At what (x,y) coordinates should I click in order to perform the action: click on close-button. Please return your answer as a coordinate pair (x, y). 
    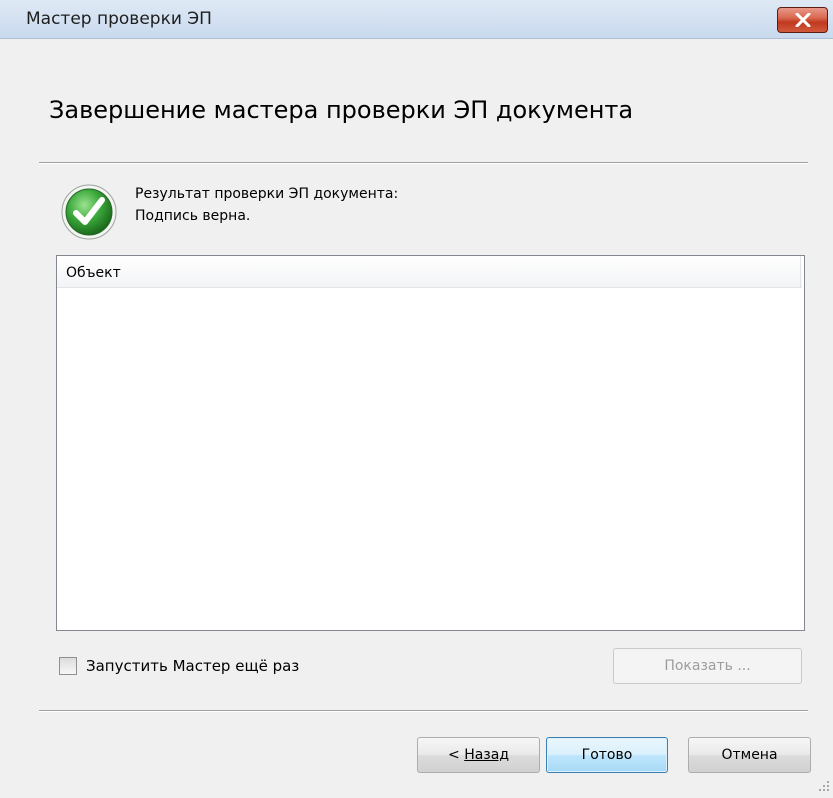
    Looking at the image, I should click on (802, 20).